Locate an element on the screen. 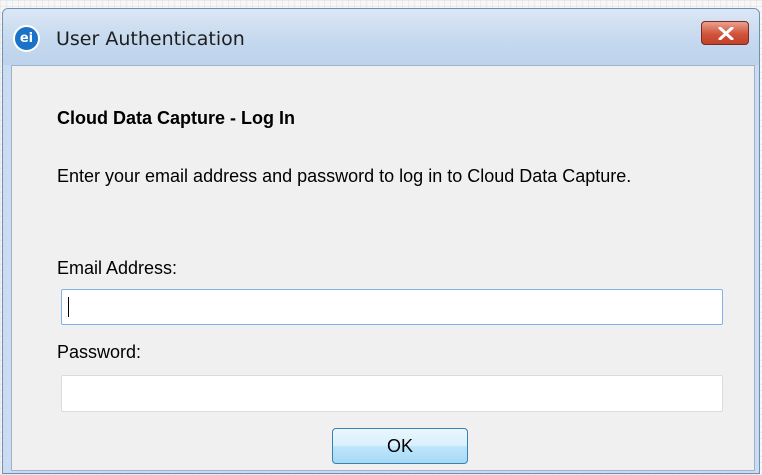  close-x-icon is located at coordinates (726, 33).